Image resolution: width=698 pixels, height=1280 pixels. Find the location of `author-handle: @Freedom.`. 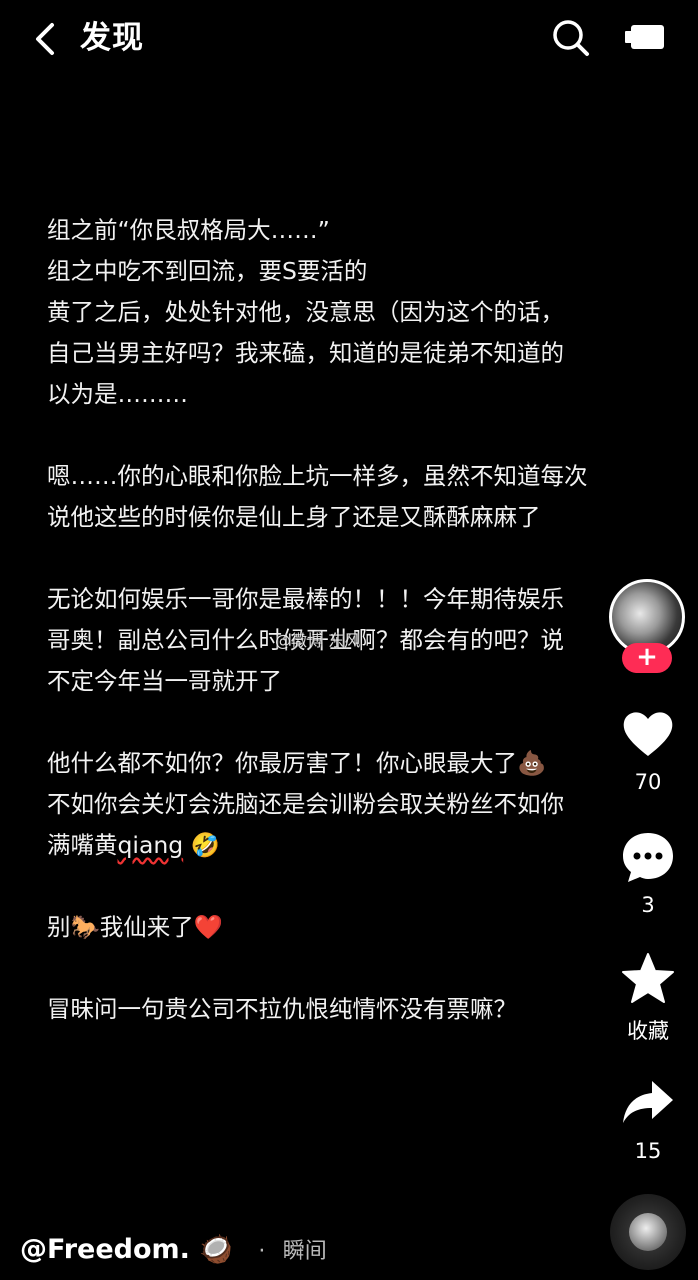

author-handle: @Freedom. is located at coordinates (105, 1249).